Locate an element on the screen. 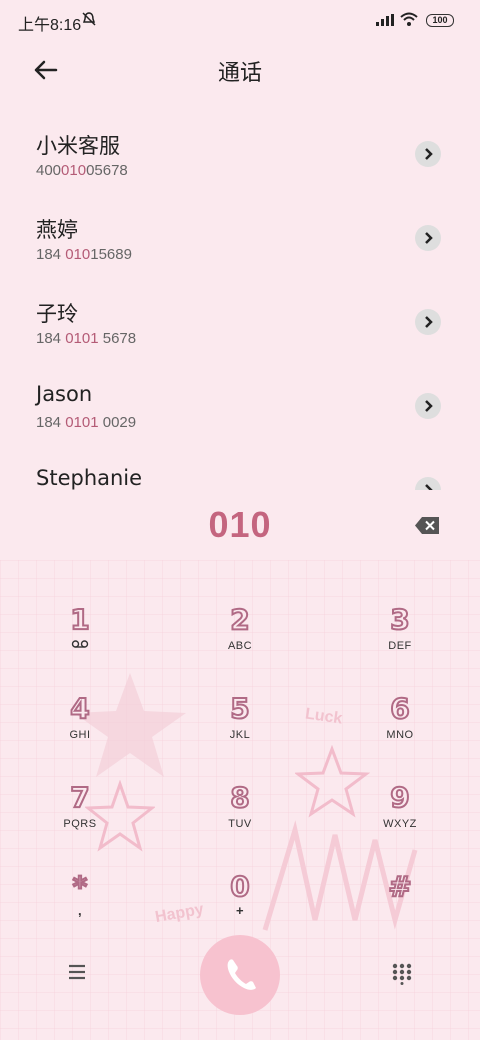  key-1: 1 is located at coordinates (80, 639).